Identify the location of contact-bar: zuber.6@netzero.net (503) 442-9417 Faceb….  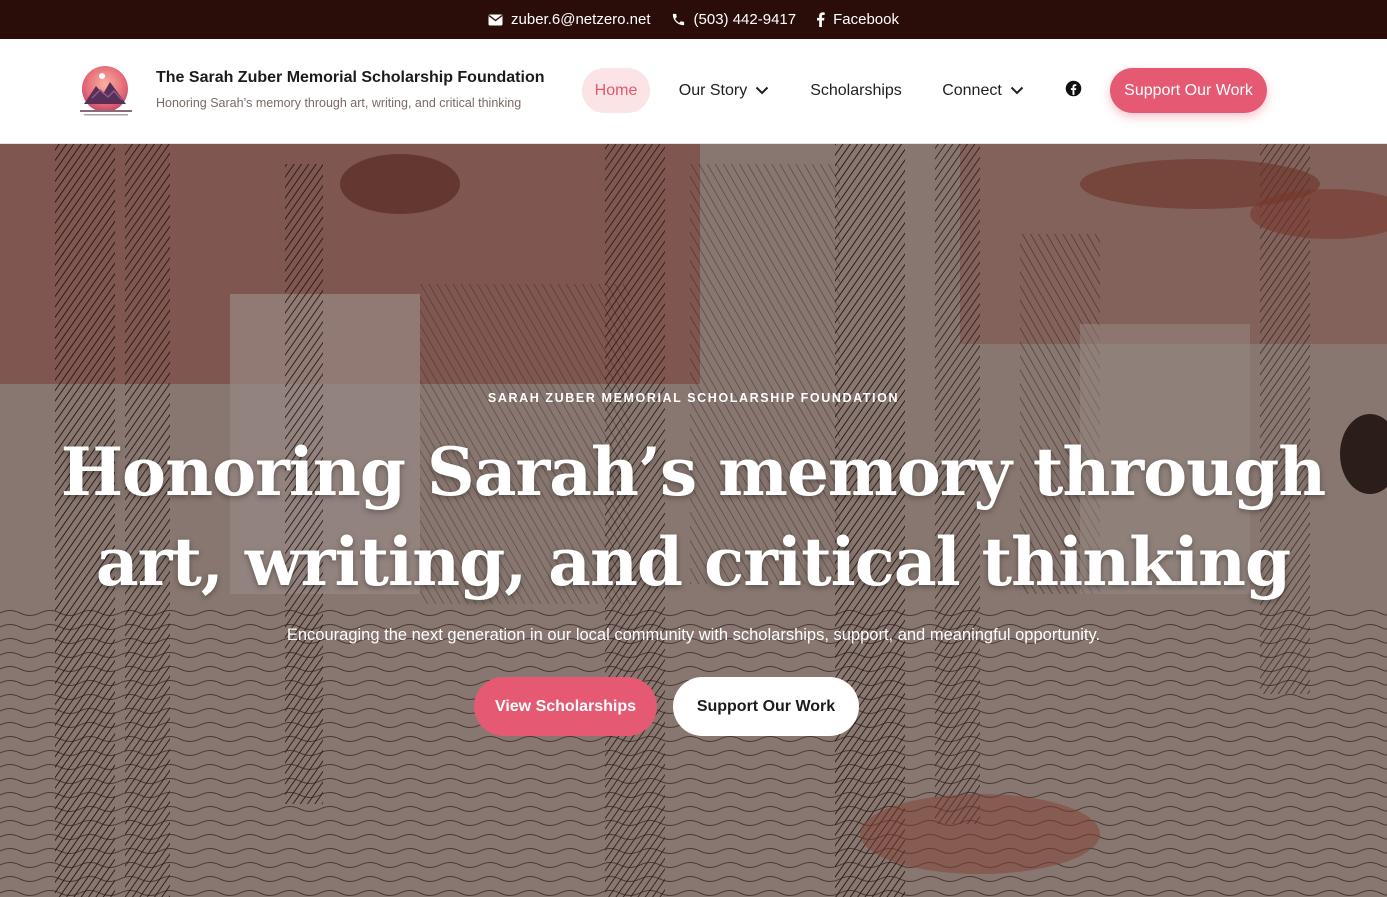
(693, 19).